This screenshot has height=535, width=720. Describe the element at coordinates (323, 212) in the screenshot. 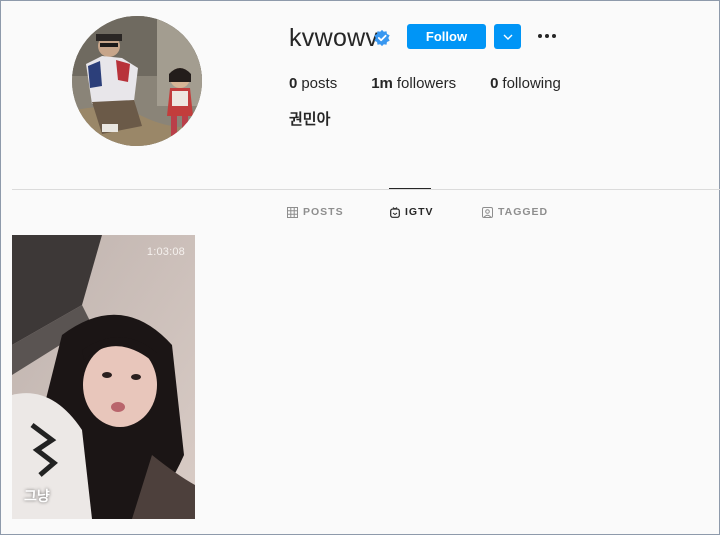

I see `tab-posts-label: POSTS` at that location.